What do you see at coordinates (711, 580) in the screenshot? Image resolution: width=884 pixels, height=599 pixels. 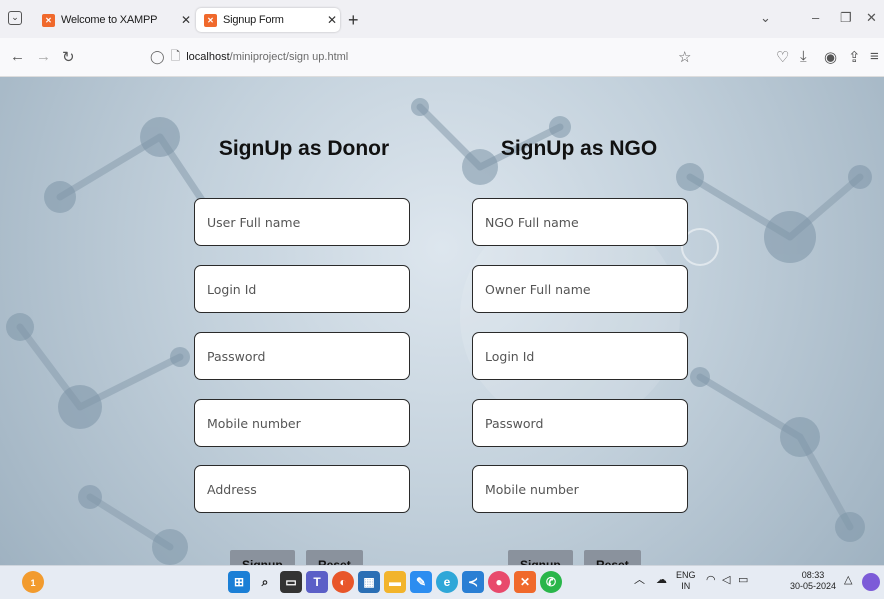 I see `wifi-icon: ◠` at bounding box center [711, 580].